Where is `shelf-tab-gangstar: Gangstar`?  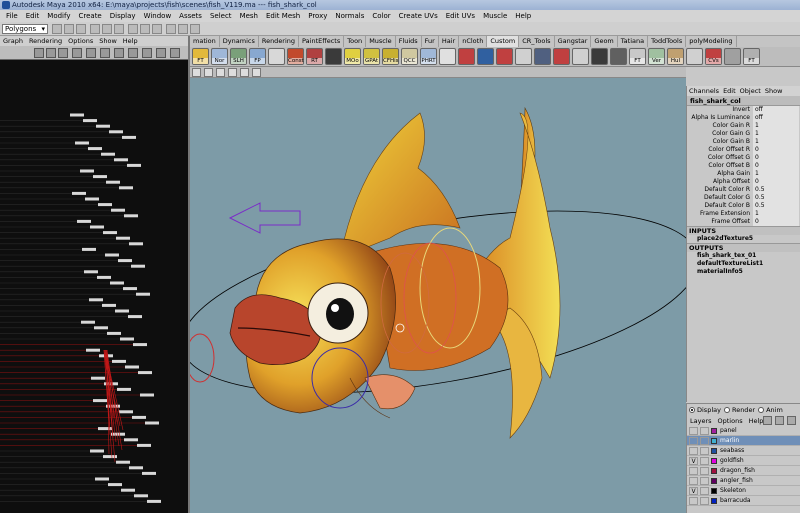 shelf-tab-gangstar: Gangstar is located at coordinates (573, 41).